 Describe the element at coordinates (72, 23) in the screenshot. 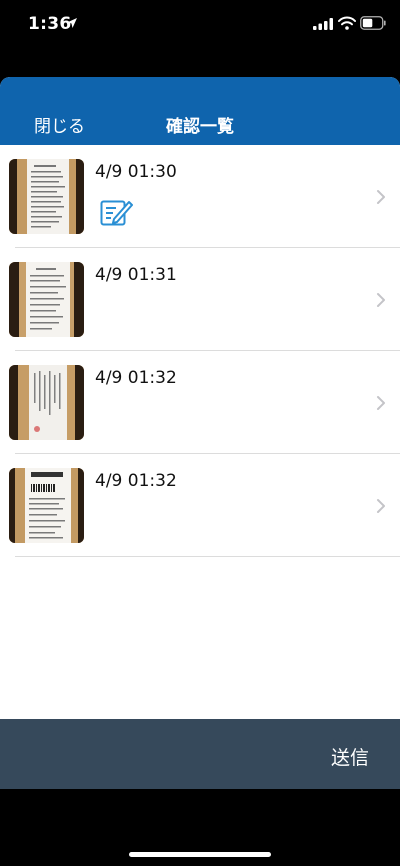

I see `location-arrow-icon` at that location.